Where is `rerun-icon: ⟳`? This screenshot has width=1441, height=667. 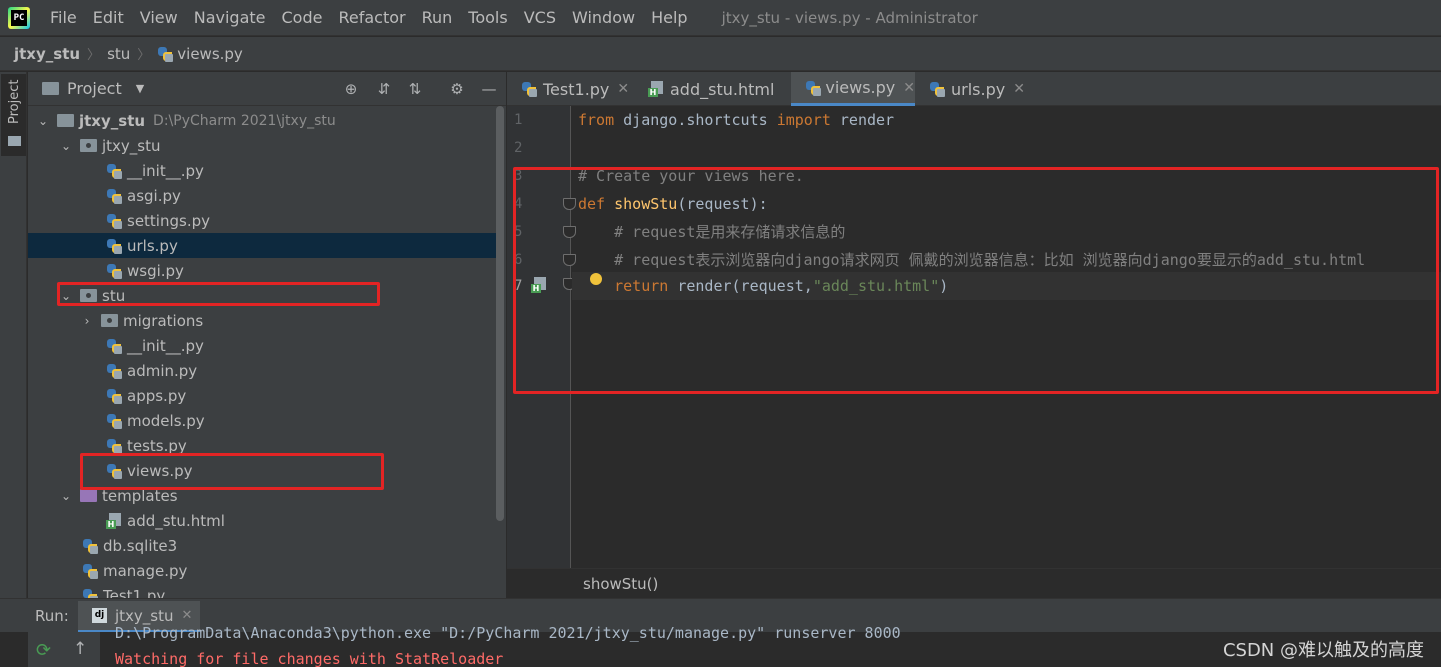 rerun-icon: ⟳ is located at coordinates (43, 650).